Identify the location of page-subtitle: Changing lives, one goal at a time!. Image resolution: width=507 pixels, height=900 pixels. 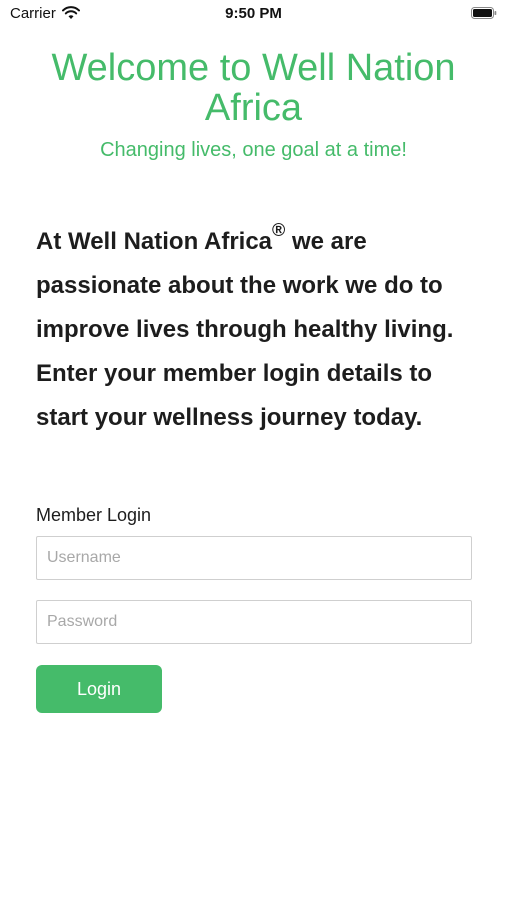
(253, 150).